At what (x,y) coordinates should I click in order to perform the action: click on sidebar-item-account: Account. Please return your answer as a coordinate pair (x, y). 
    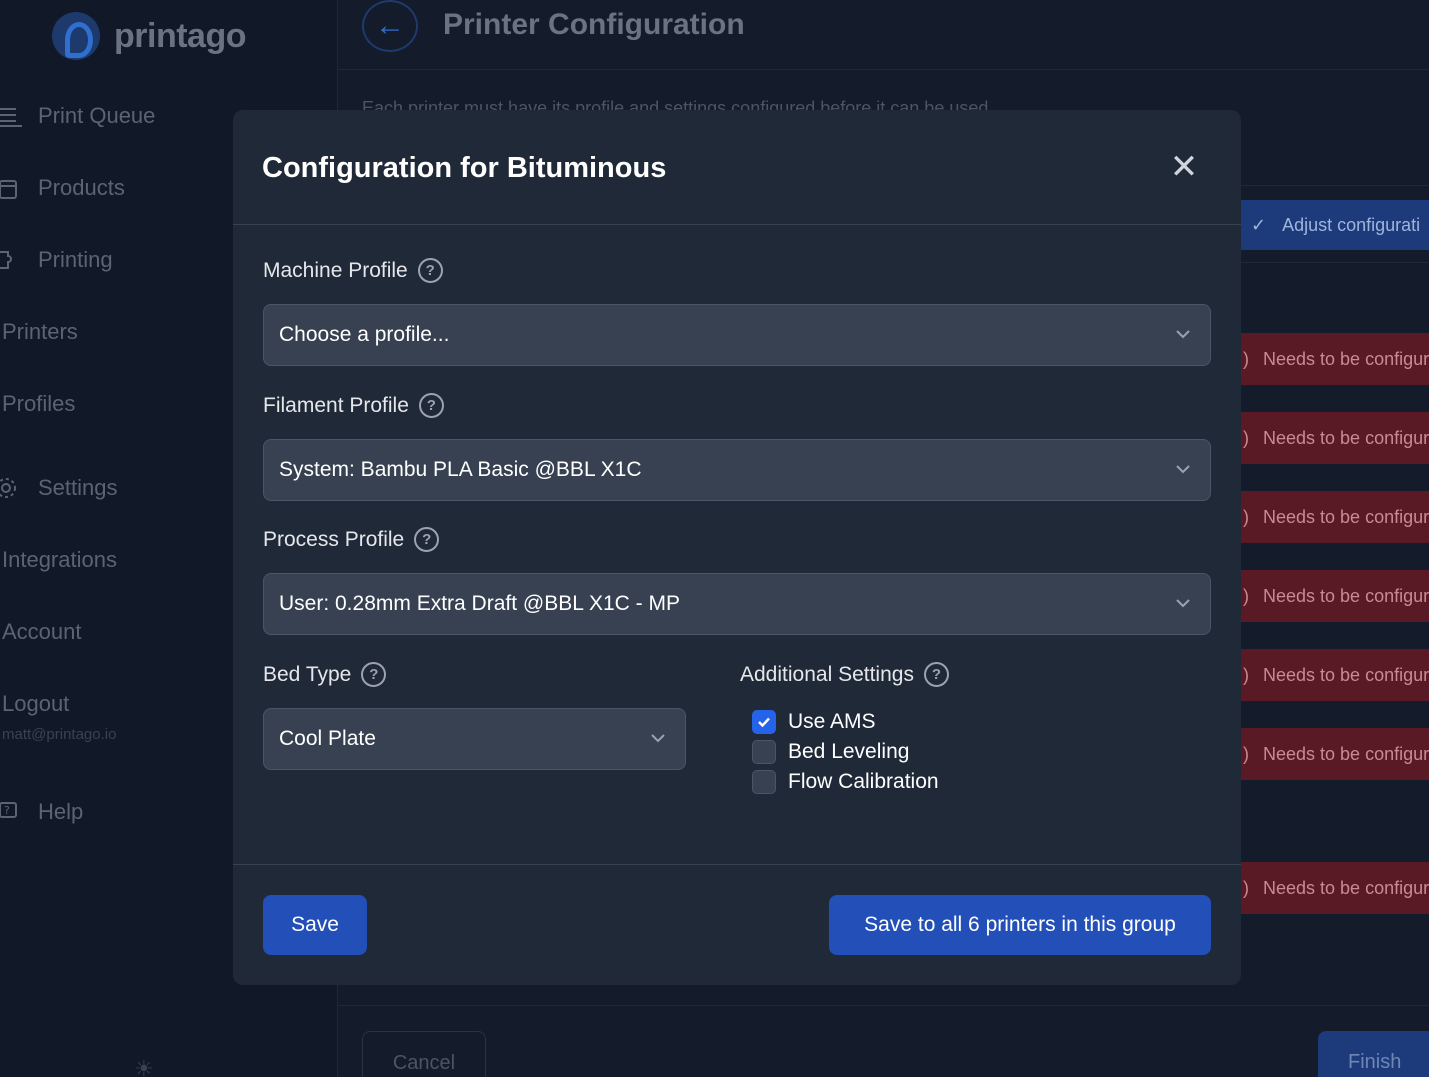
    Looking at the image, I should click on (42, 632).